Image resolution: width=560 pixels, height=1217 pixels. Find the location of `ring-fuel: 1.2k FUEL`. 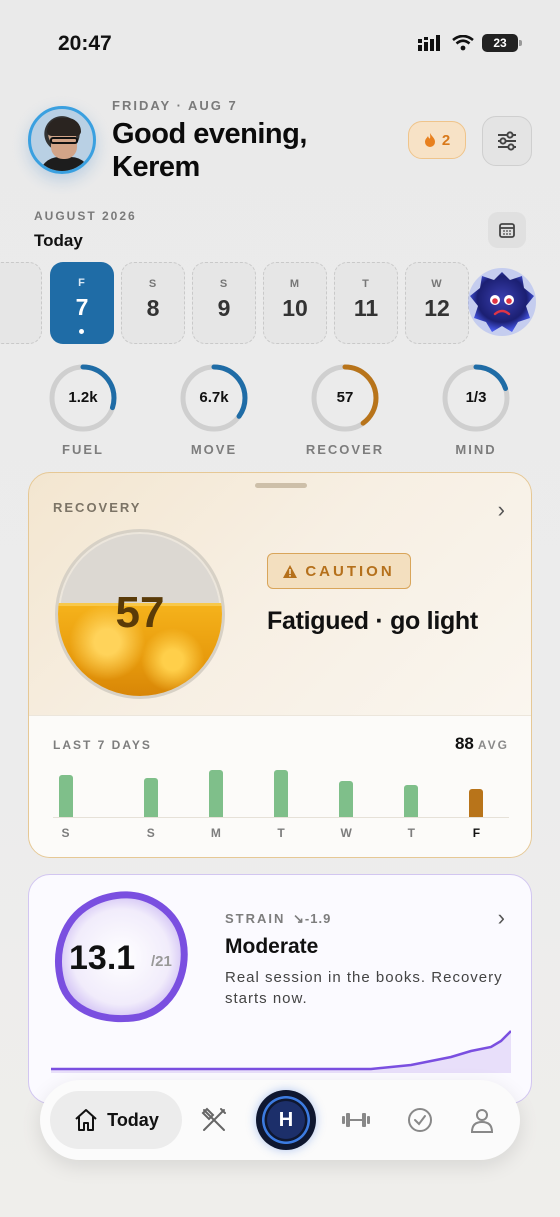

ring-fuel: 1.2k FUEL is located at coordinates (83, 409).